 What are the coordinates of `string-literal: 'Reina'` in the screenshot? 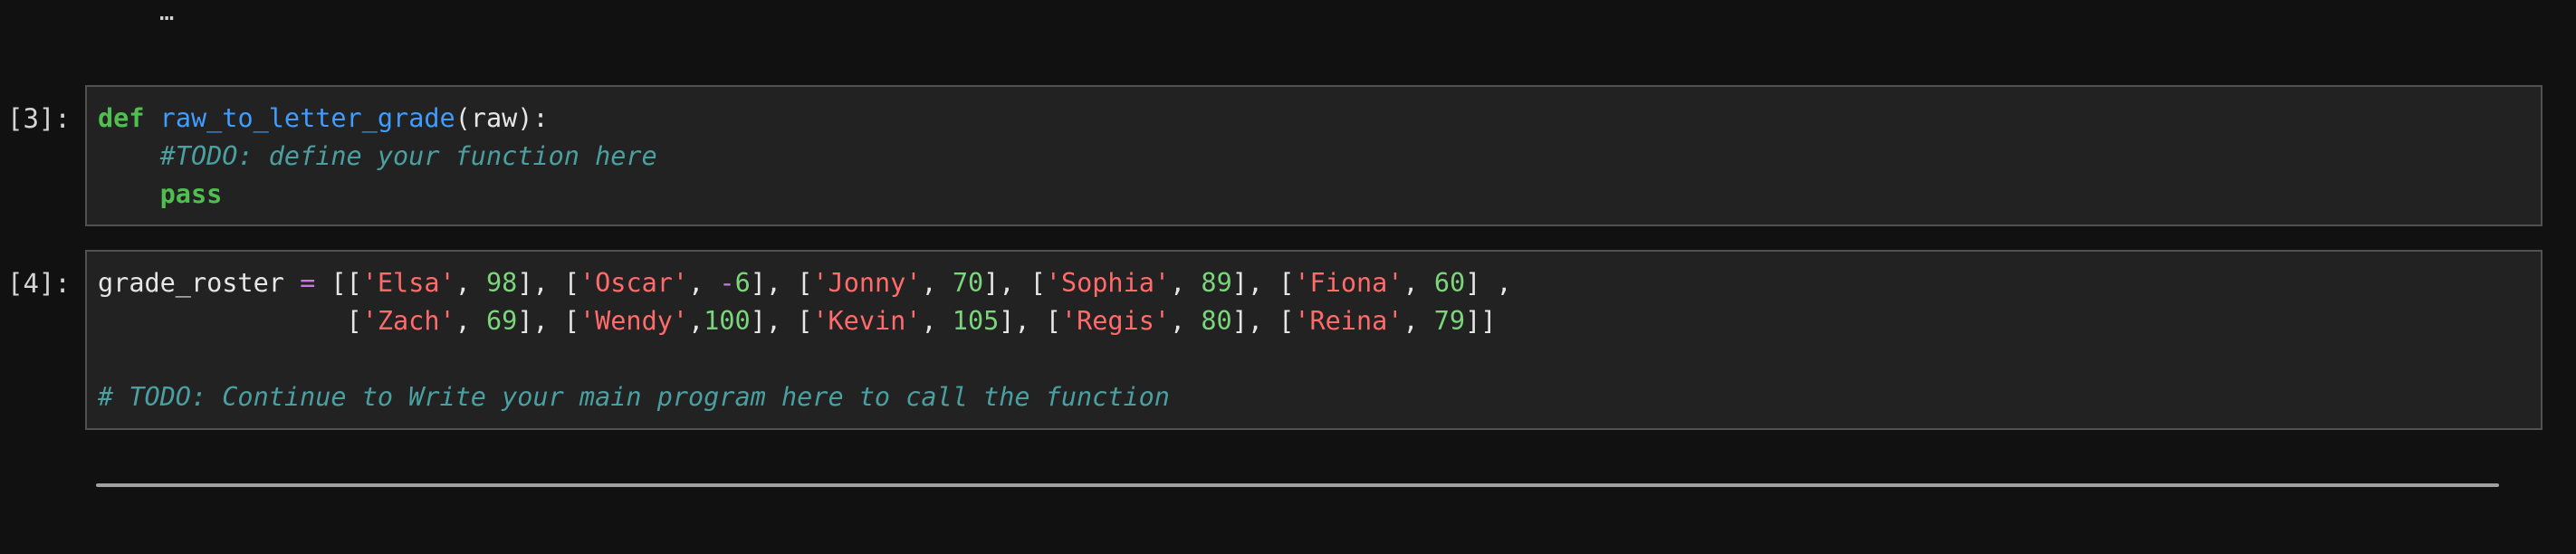 It's located at (1348, 321).